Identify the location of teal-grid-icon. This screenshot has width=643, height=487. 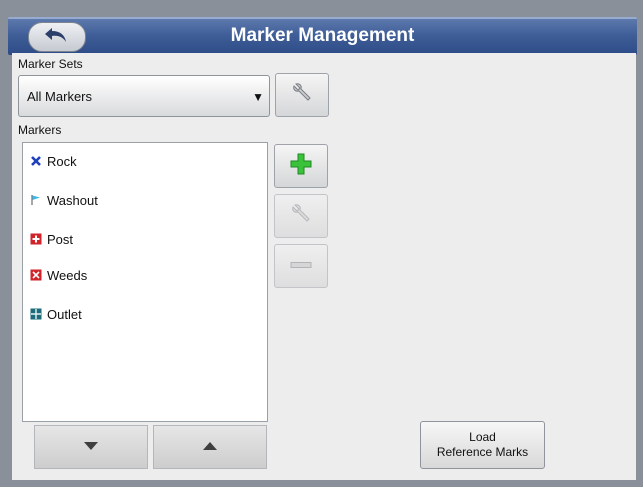
(36, 314).